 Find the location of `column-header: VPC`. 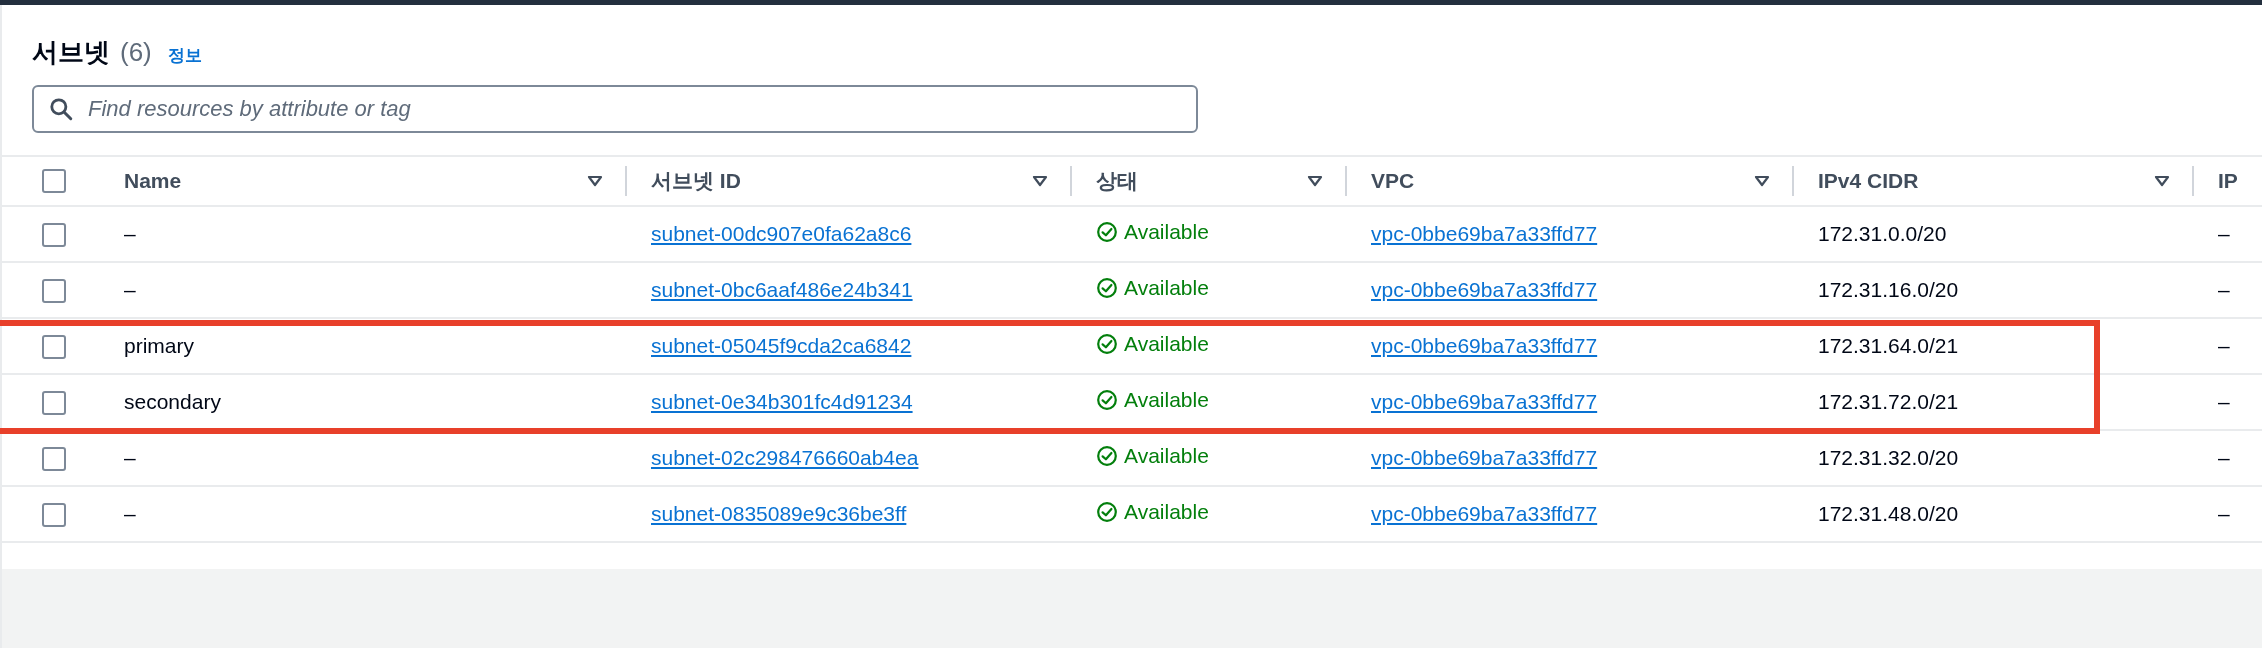

column-header: VPC is located at coordinates (1393, 181).